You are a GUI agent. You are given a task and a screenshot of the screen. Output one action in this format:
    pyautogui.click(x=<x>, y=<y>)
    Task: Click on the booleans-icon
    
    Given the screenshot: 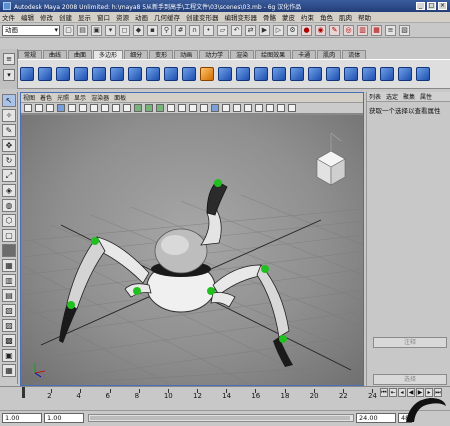 What is the action you would take?
    pyautogui.click(x=261, y=74)
    